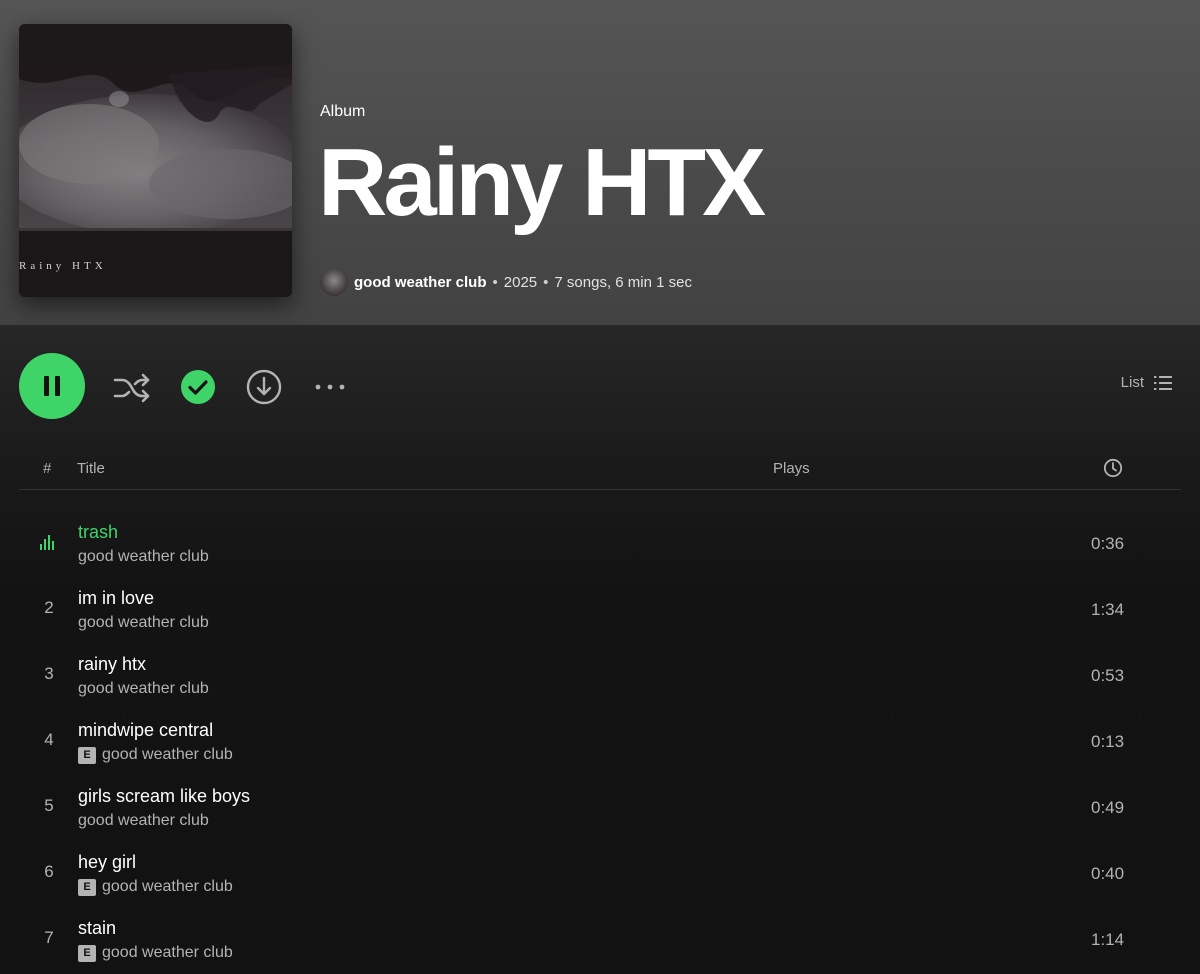 Image resolution: width=1200 pixels, height=974 pixels. What do you see at coordinates (91, 468) in the screenshot?
I see `column-title: Title` at bounding box center [91, 468].